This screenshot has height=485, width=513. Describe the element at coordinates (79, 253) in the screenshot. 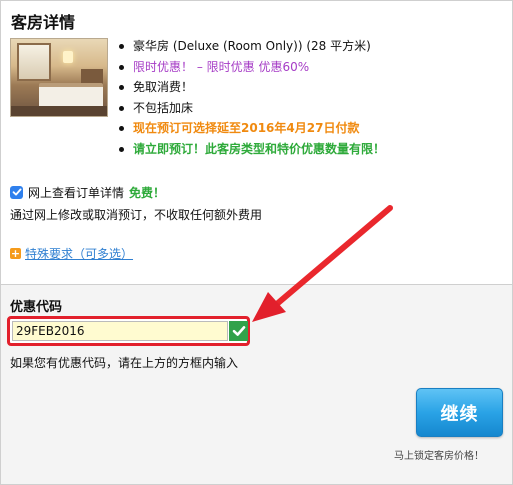

I see `special-request-link: 特殊要求（可多选）` at that location.